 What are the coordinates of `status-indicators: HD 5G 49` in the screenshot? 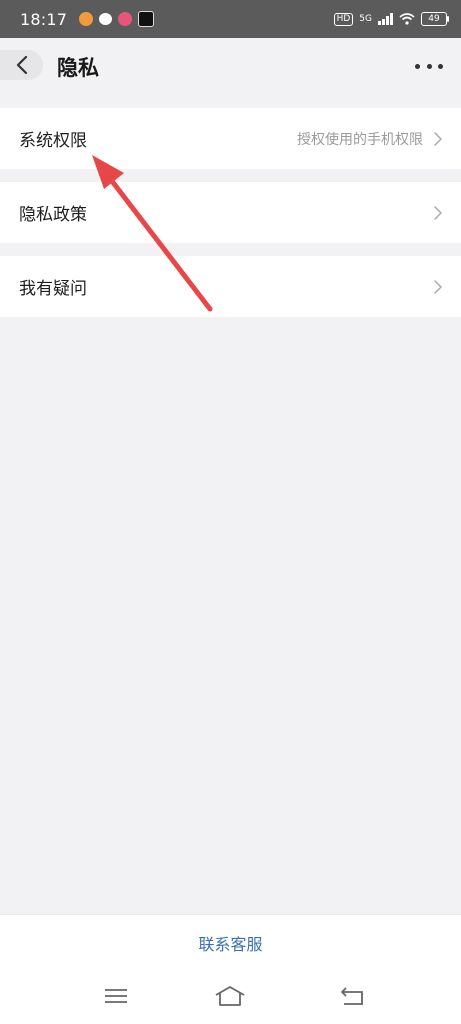 It's located at (391, 19).